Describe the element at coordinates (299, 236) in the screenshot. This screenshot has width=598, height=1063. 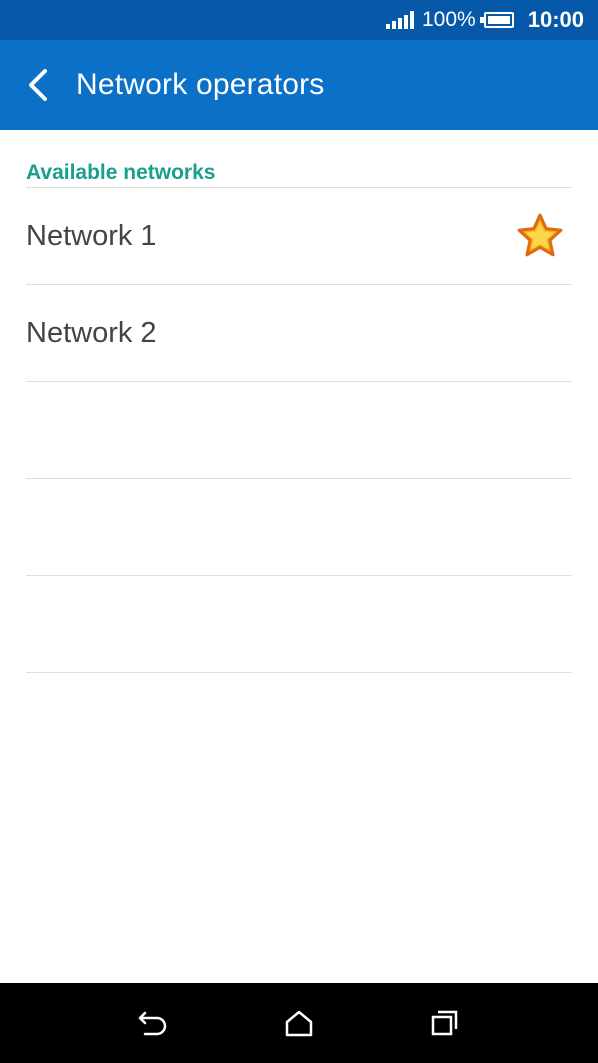
I see `network-item-1: Network 1` at that location.